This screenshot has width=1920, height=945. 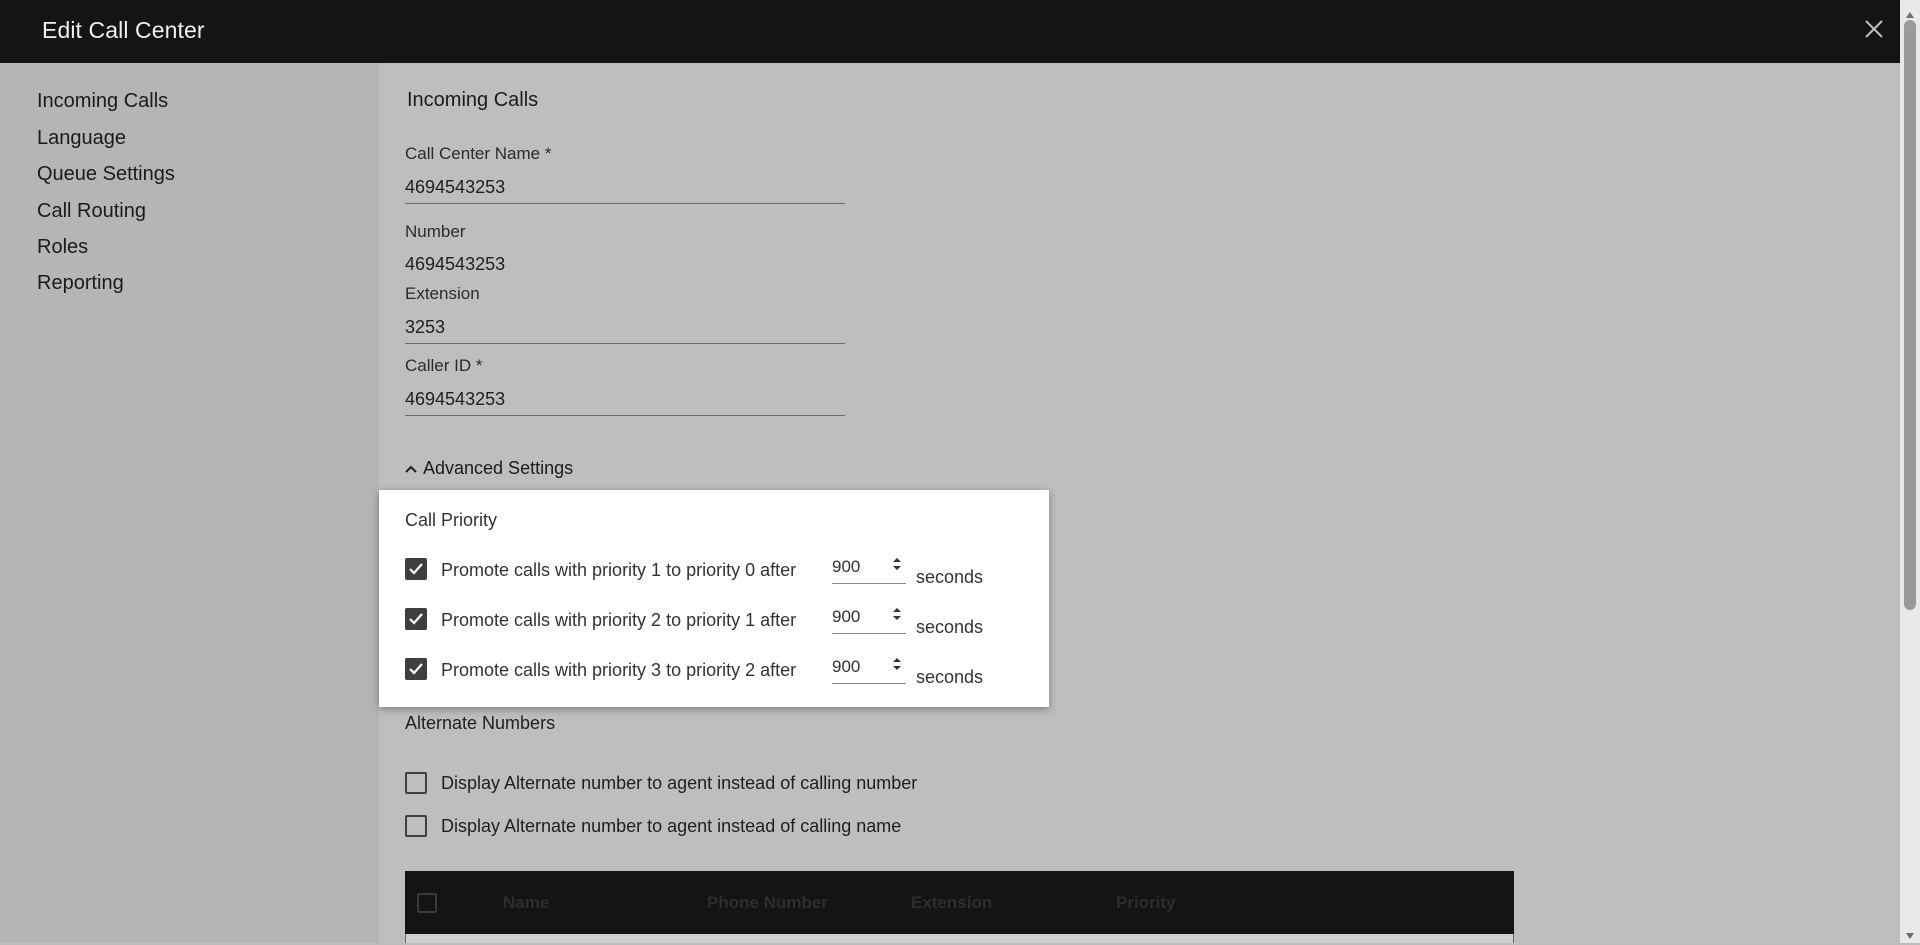 What do you see at coordinates (411, 469) in the screenshot?
I see `chevron-up-icon` at bounding box center [411, 469].